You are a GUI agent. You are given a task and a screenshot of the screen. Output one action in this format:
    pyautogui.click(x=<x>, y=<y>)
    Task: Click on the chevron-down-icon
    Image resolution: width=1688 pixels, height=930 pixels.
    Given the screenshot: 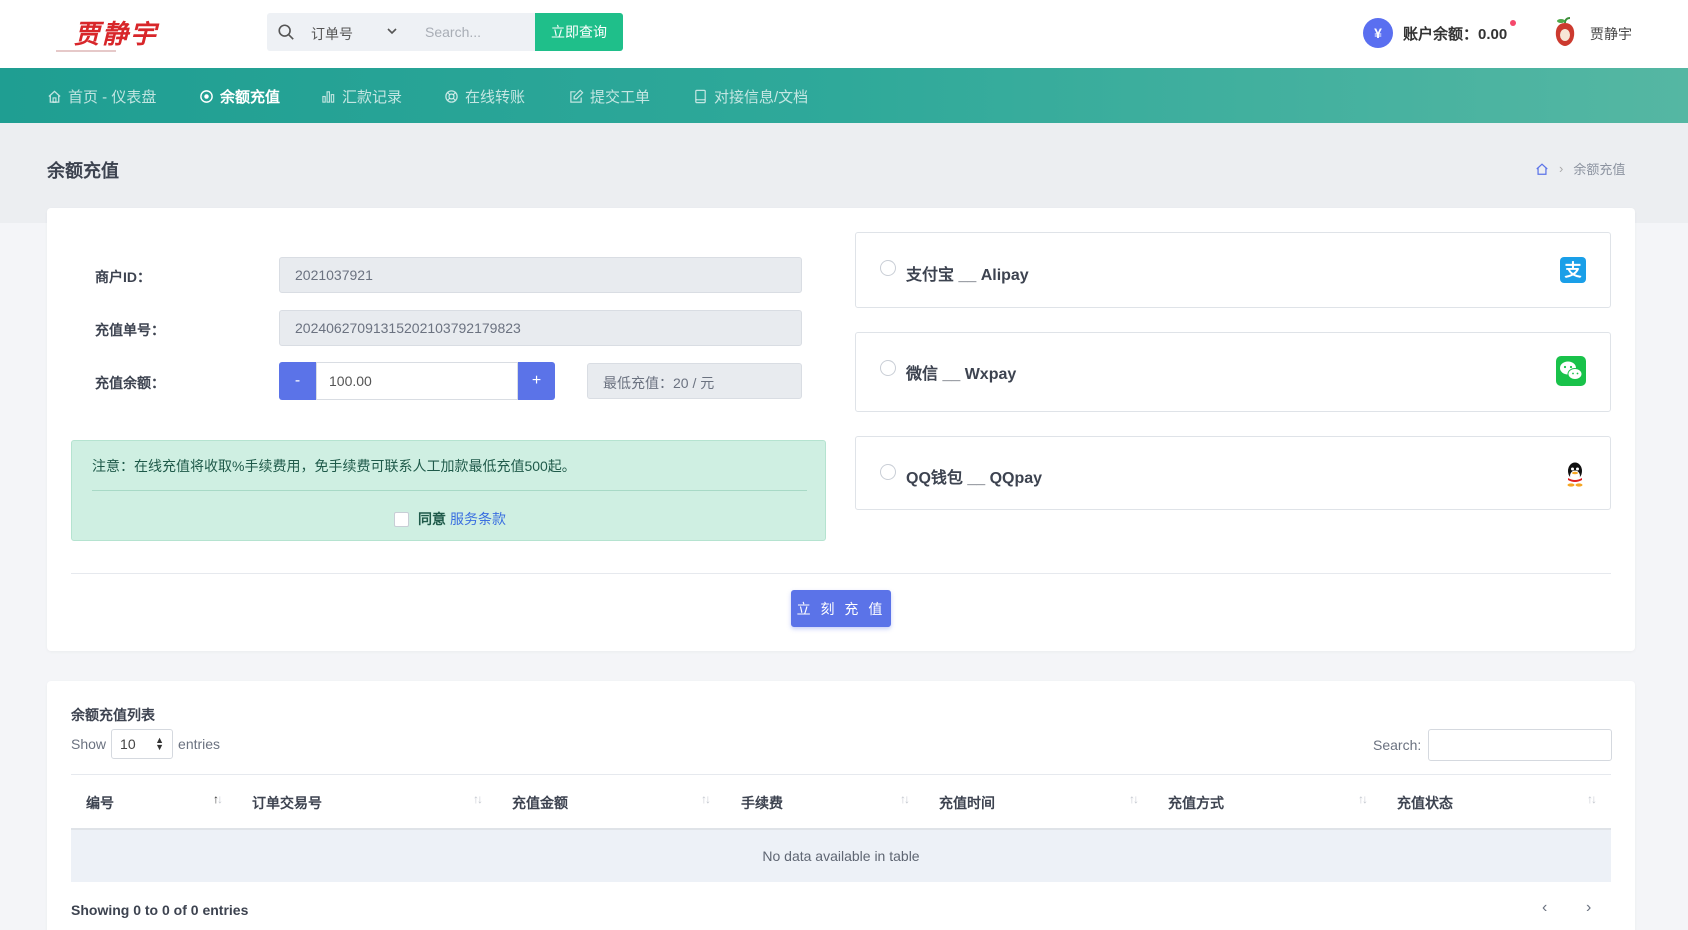 What is the action you would take?
    pyautogui.click(x=392, y=31)
    